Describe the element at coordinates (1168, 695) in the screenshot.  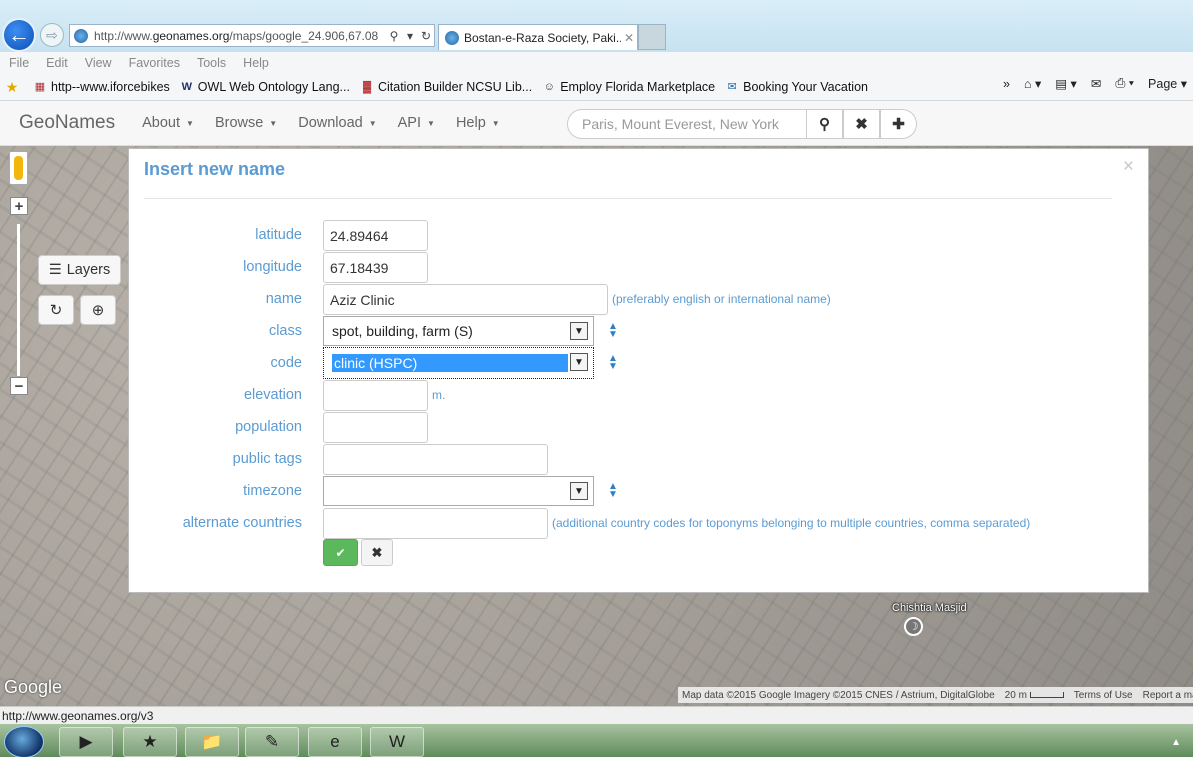
I see `report-link: Report a map error` at that location.